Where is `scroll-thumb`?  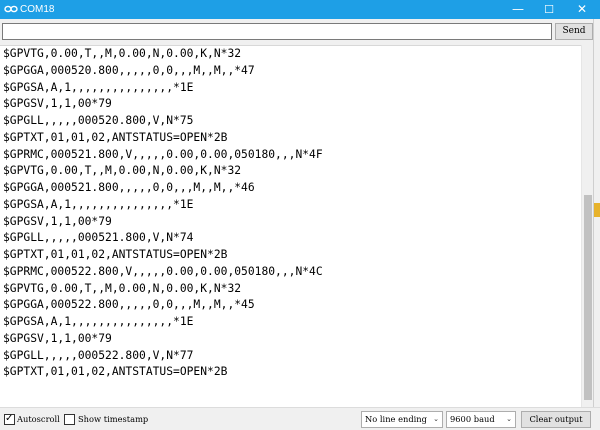
scroll-thumb is located at coordinates (588, 297).